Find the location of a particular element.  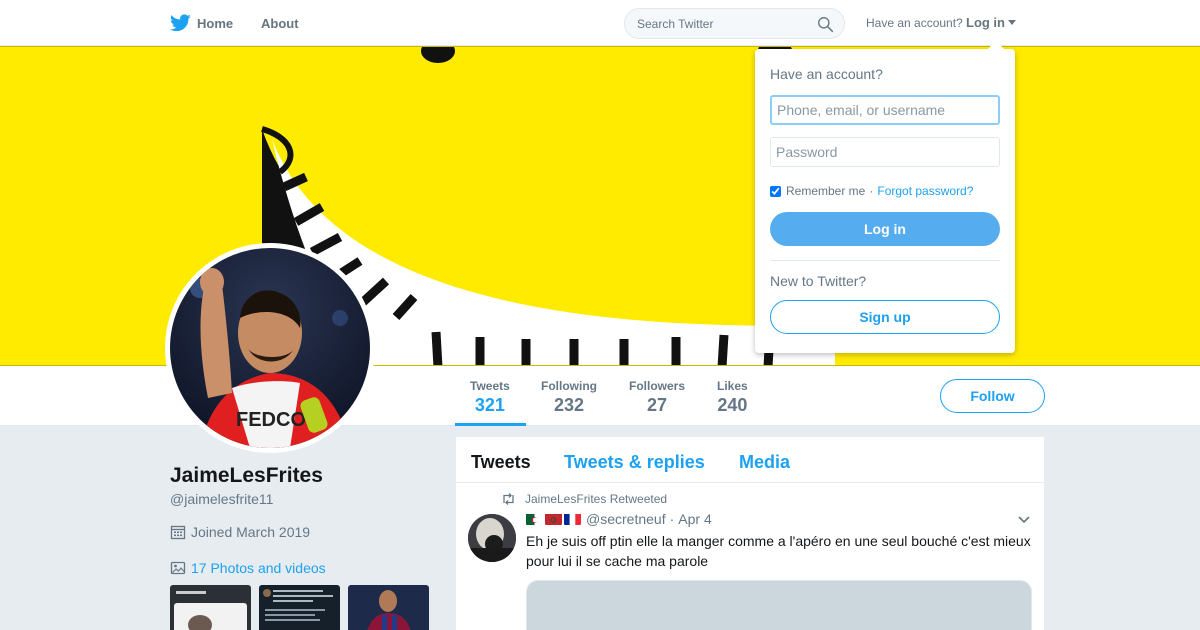

tab-media: Media is located at coordinates (764, 462).